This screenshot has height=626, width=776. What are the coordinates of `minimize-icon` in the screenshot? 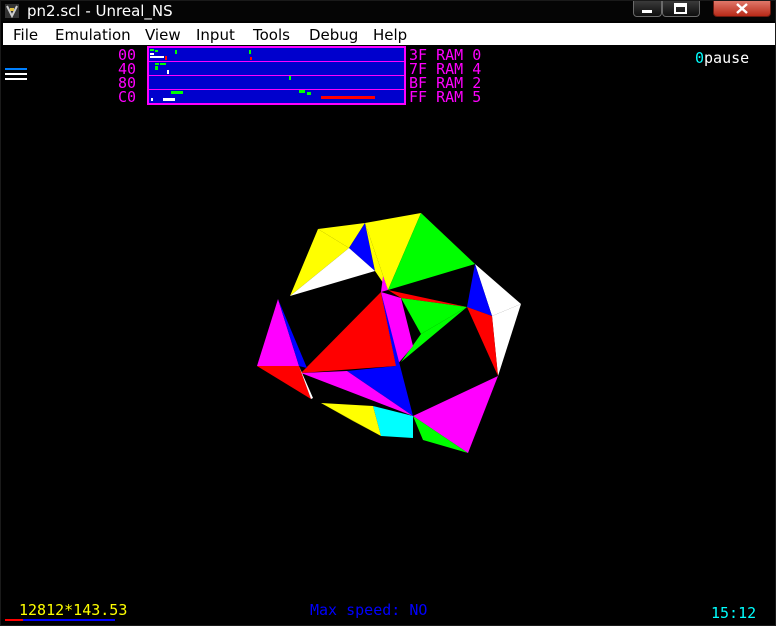 It's located at (647, 11).